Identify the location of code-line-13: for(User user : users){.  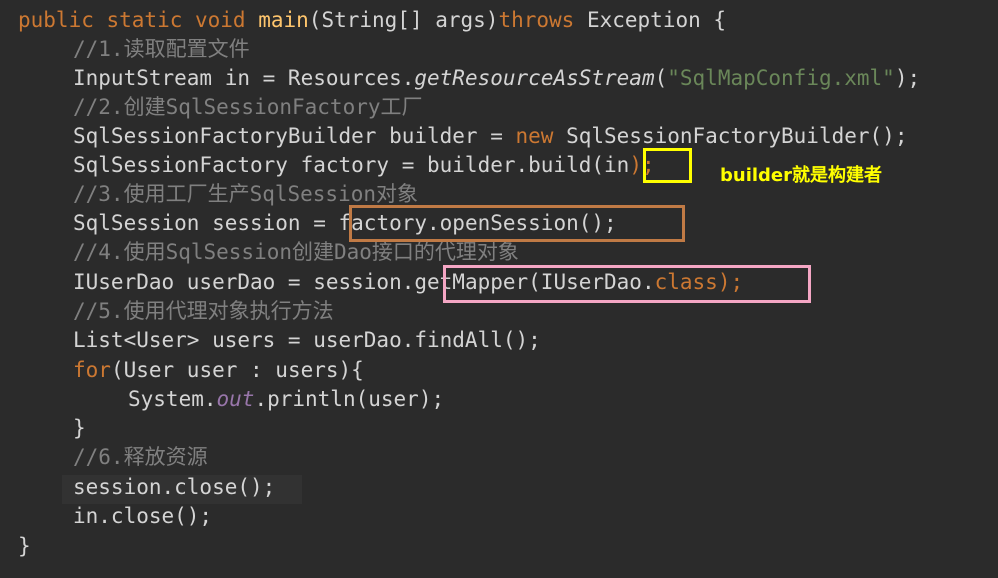
(218, 370).